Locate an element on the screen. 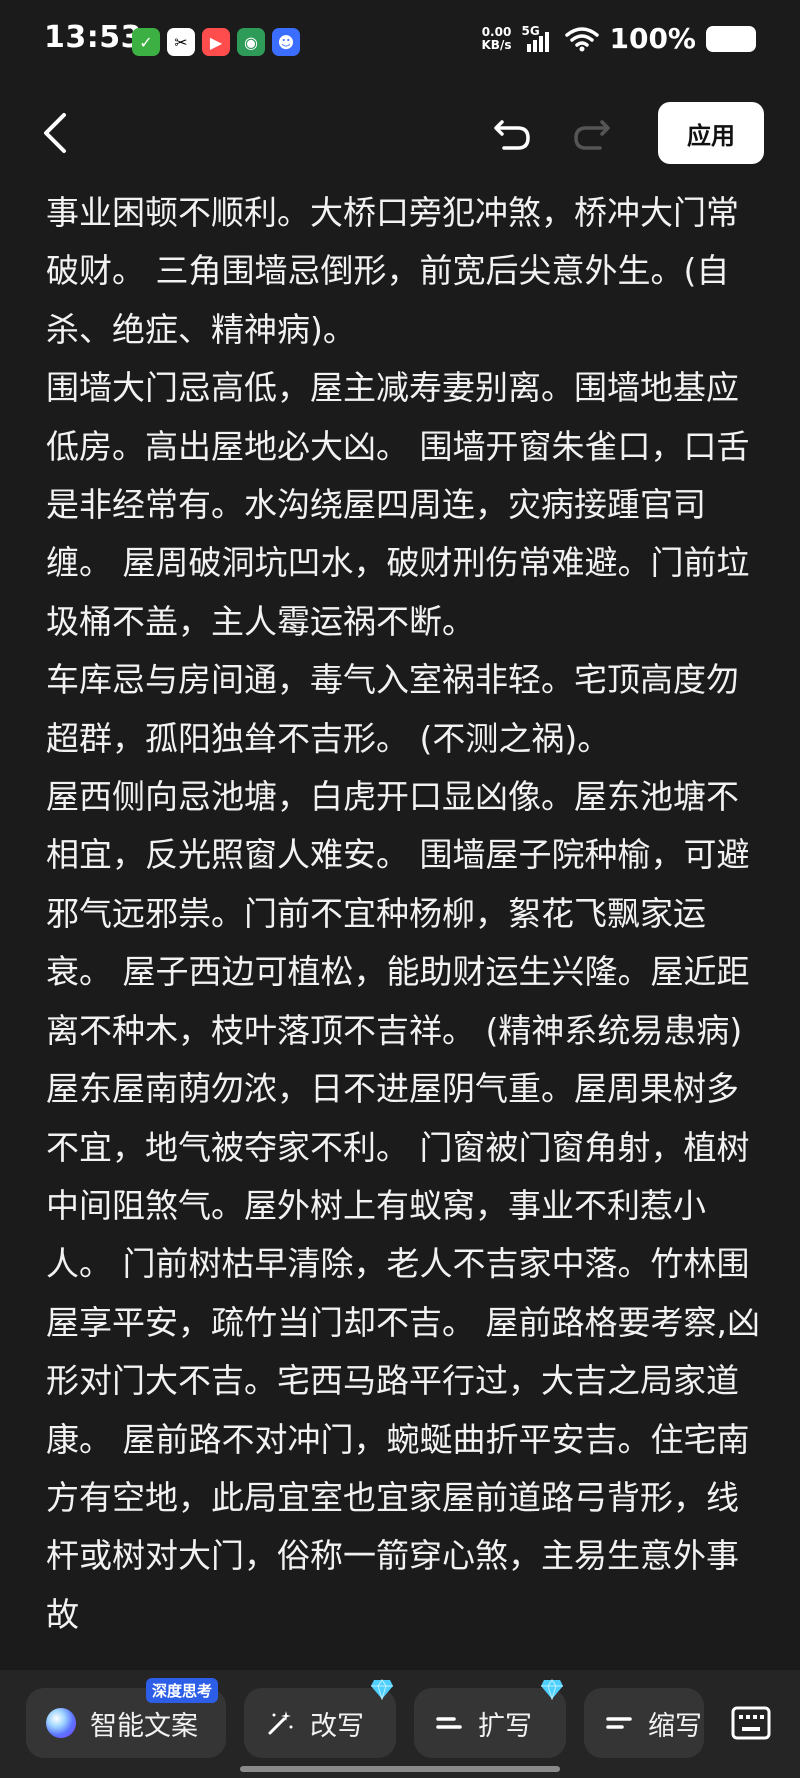 Image resolution: width=800 pixels, height=1778 pixels. undo-button is located at coordinates (513, 133).